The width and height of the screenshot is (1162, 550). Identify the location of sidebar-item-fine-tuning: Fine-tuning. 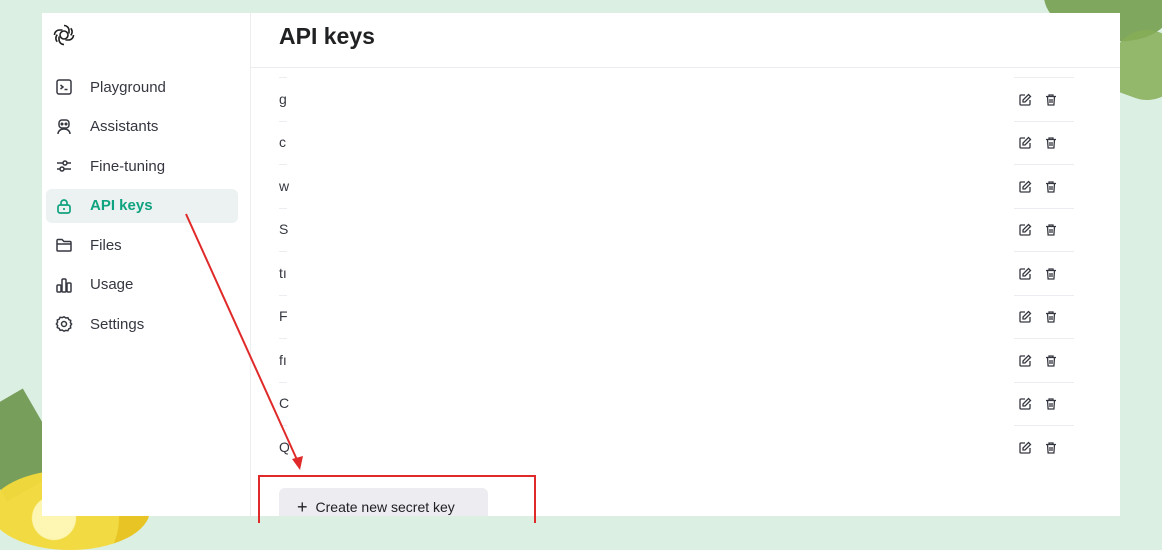
(142, 166).